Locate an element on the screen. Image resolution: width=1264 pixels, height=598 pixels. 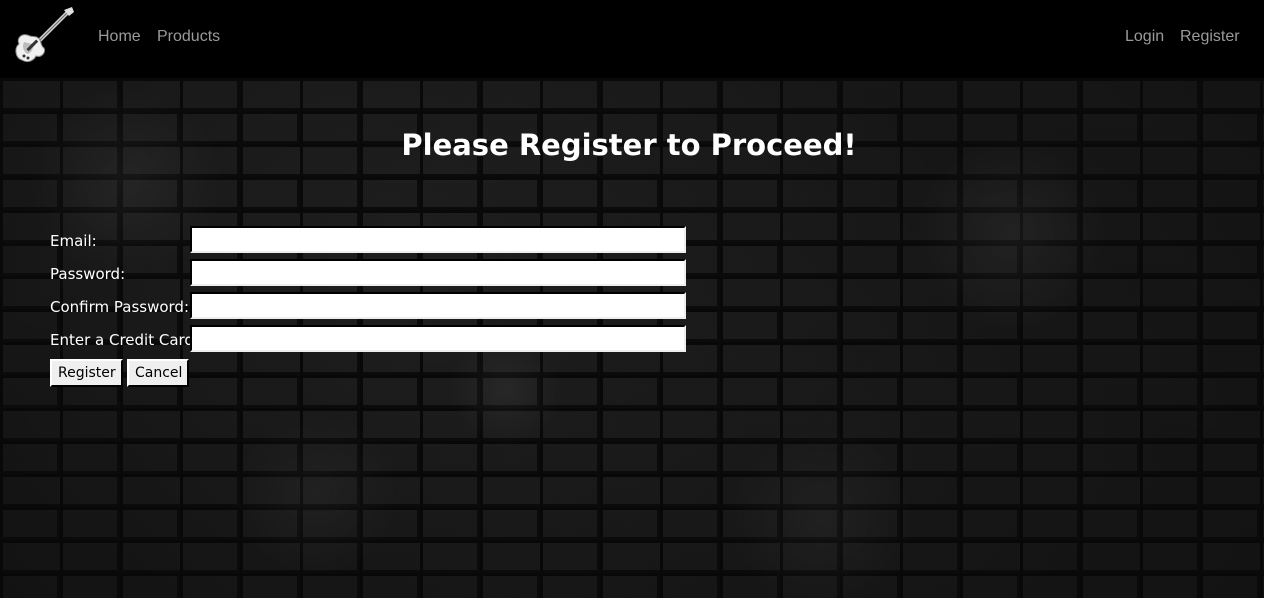
electric-guitar-icon is located at coordinates (44, 37).